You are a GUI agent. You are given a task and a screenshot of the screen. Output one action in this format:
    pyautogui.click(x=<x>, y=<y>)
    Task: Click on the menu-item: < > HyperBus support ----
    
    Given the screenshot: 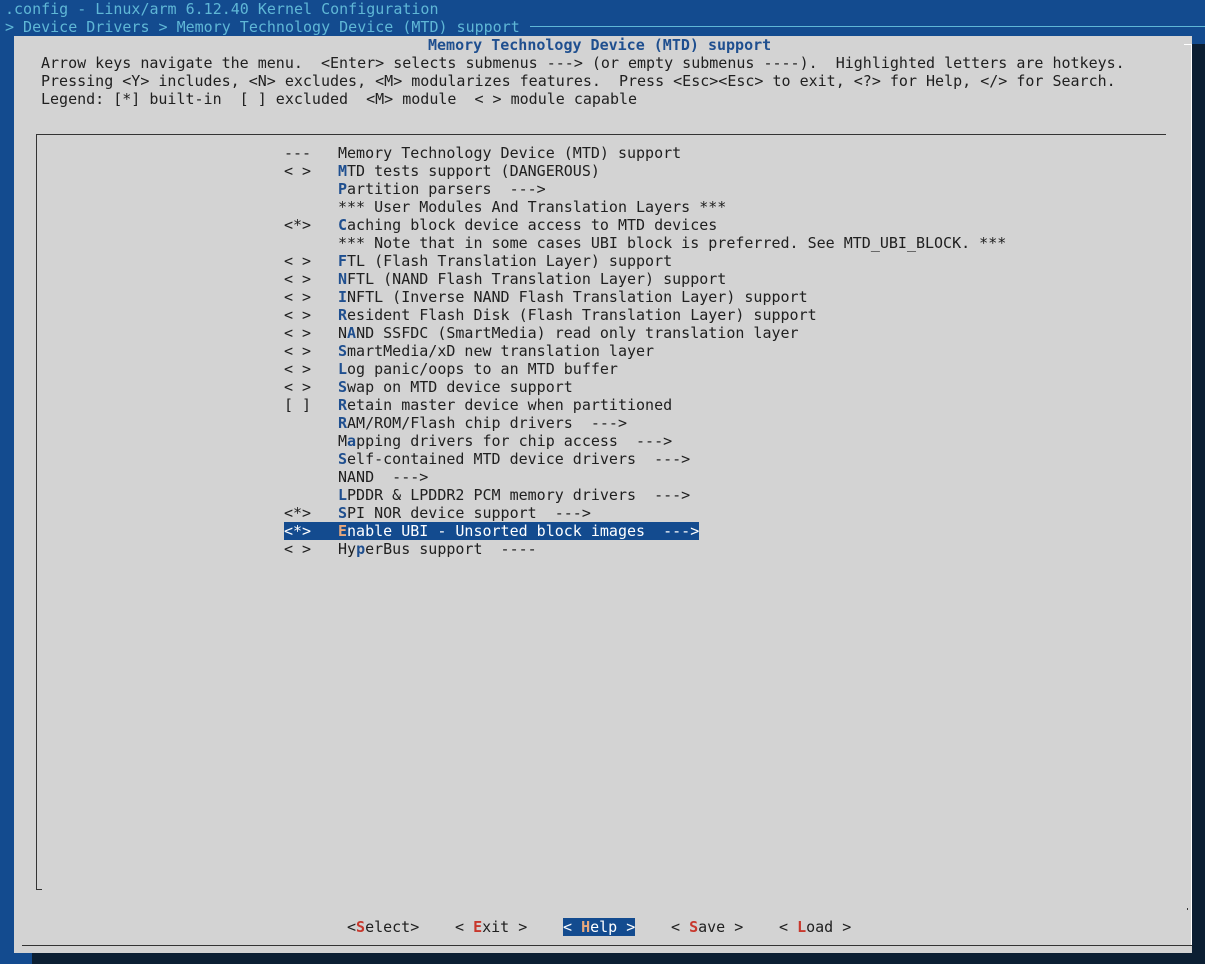 What is the action you would take?
    pyautogui.click(x=410, y=549)
    